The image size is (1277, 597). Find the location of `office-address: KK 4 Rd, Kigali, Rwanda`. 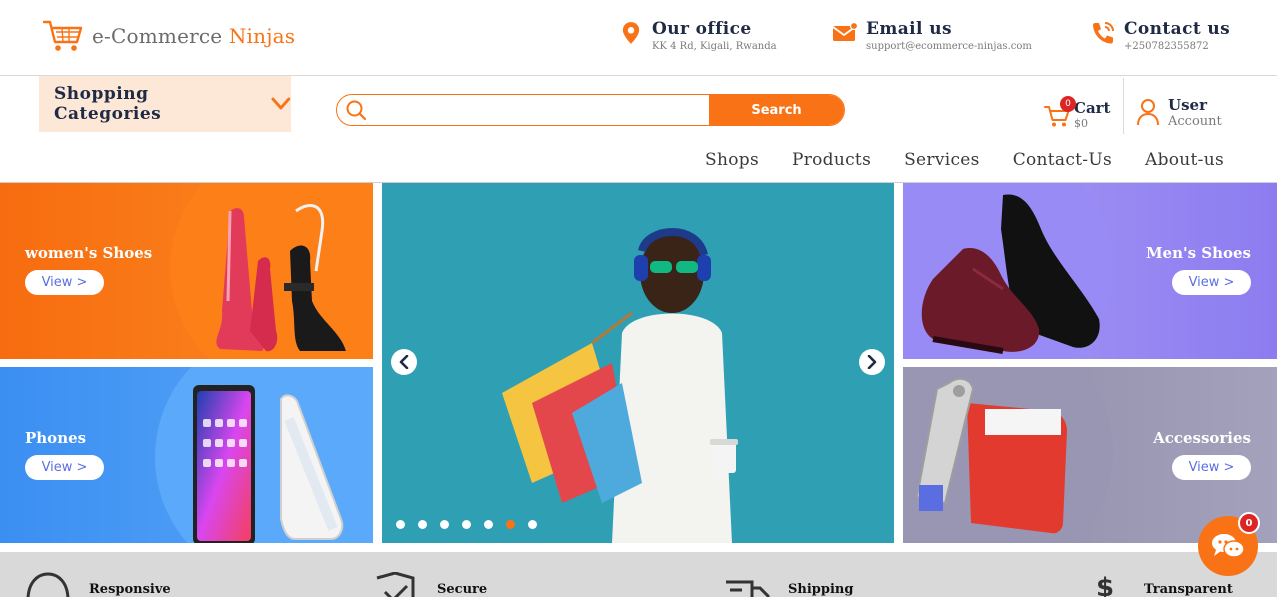

office-address: KK 4 Rd, Kigali, Rwanda is located at coordinates (714, 46).